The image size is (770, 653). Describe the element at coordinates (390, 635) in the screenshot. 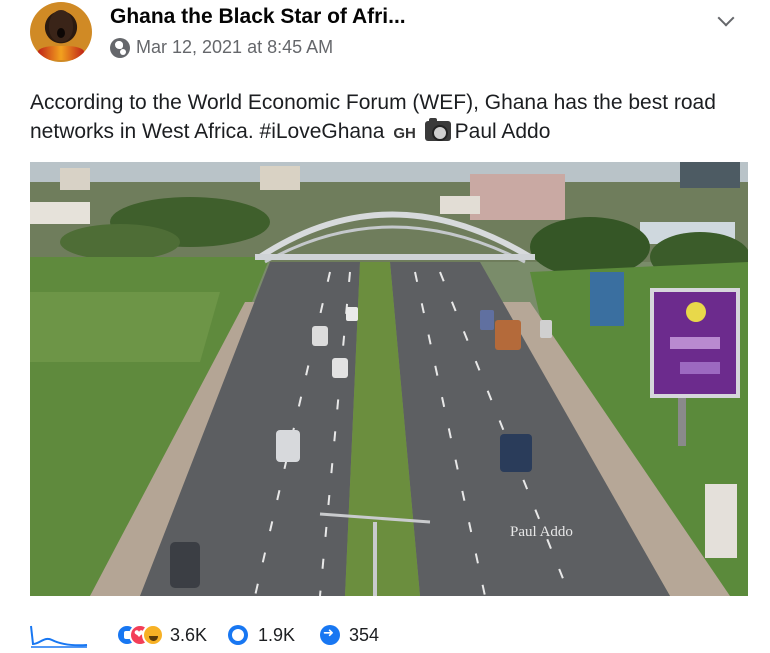

I see `reactions-bar: 3.6K 1.9K 354` at that location.